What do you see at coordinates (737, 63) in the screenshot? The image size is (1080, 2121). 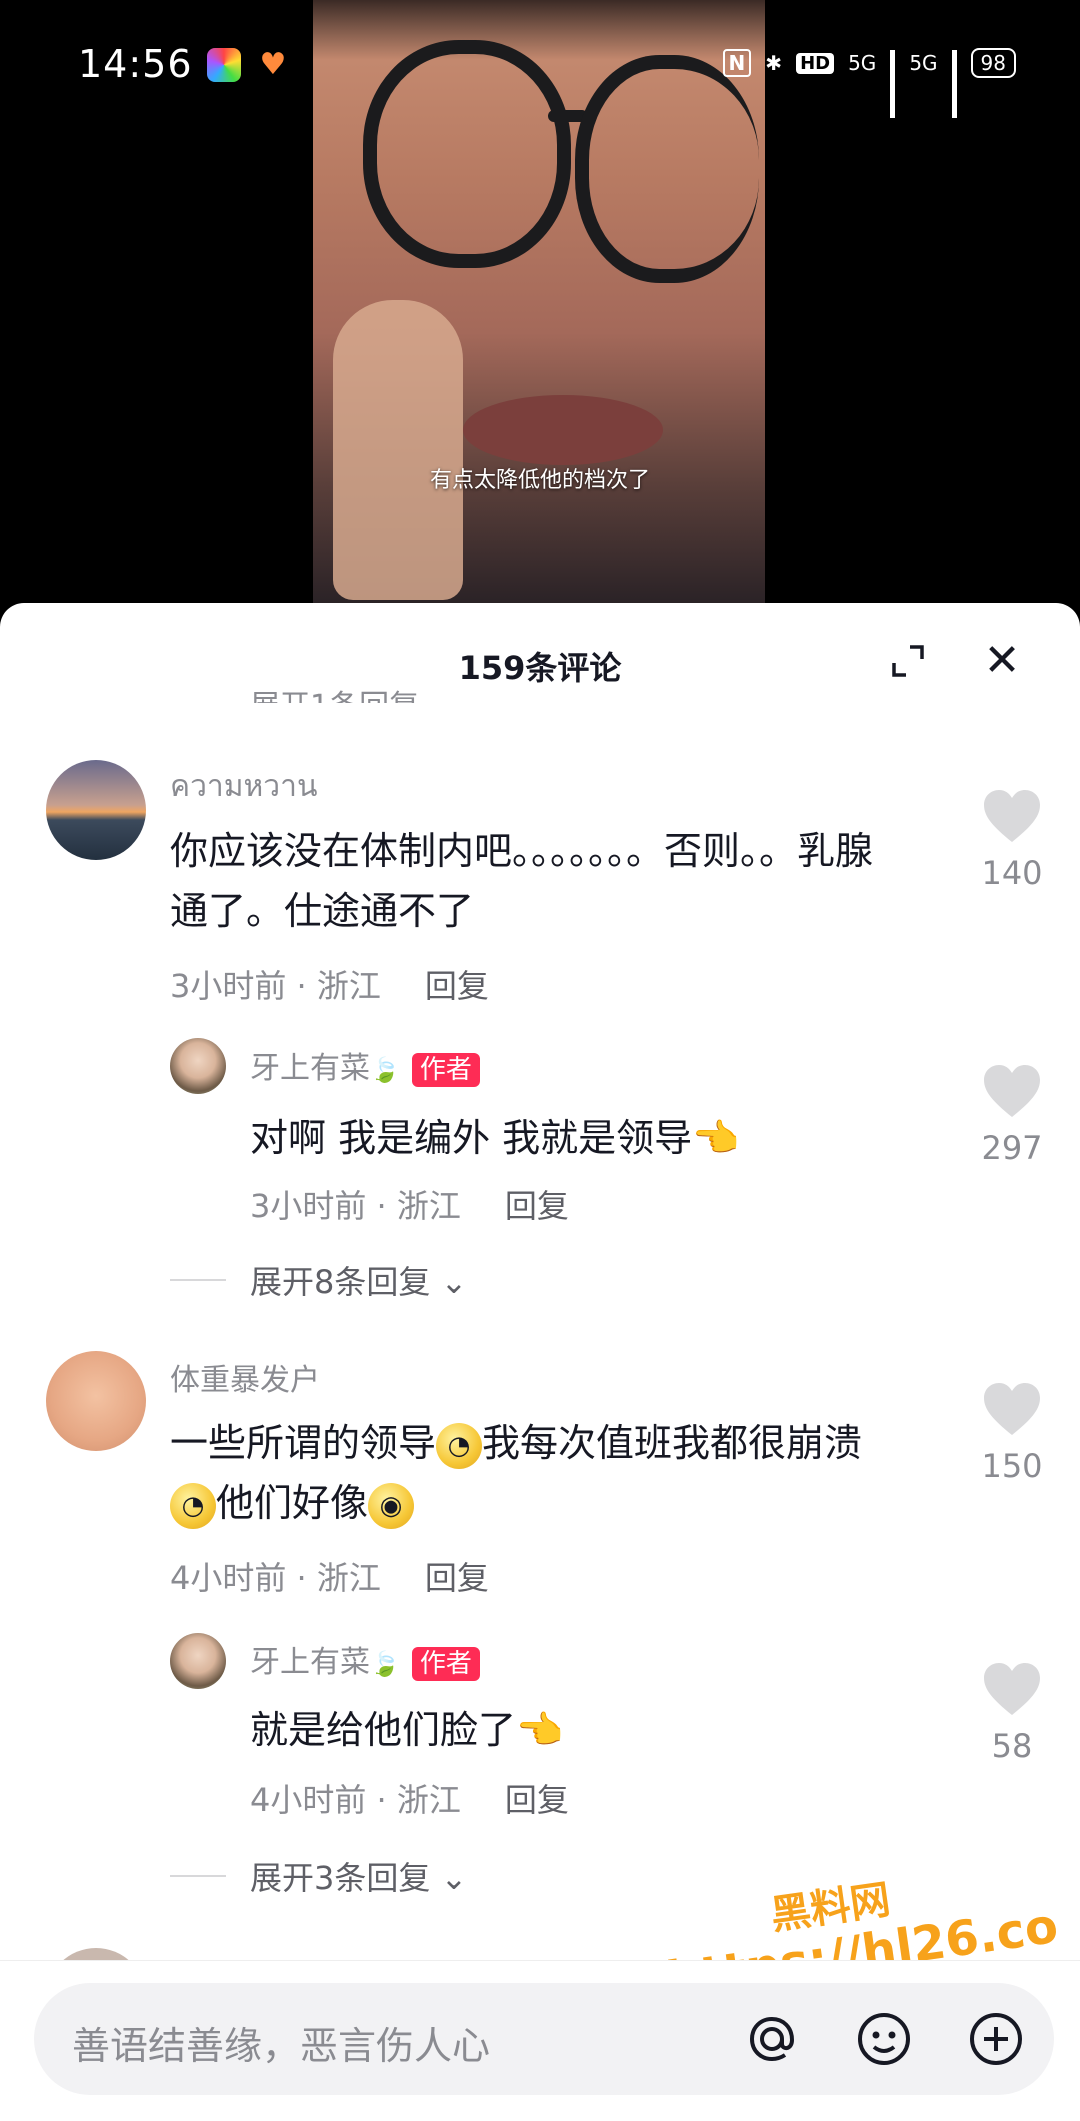 I see `nfc-icon: N` at bounding box center [737, 63].